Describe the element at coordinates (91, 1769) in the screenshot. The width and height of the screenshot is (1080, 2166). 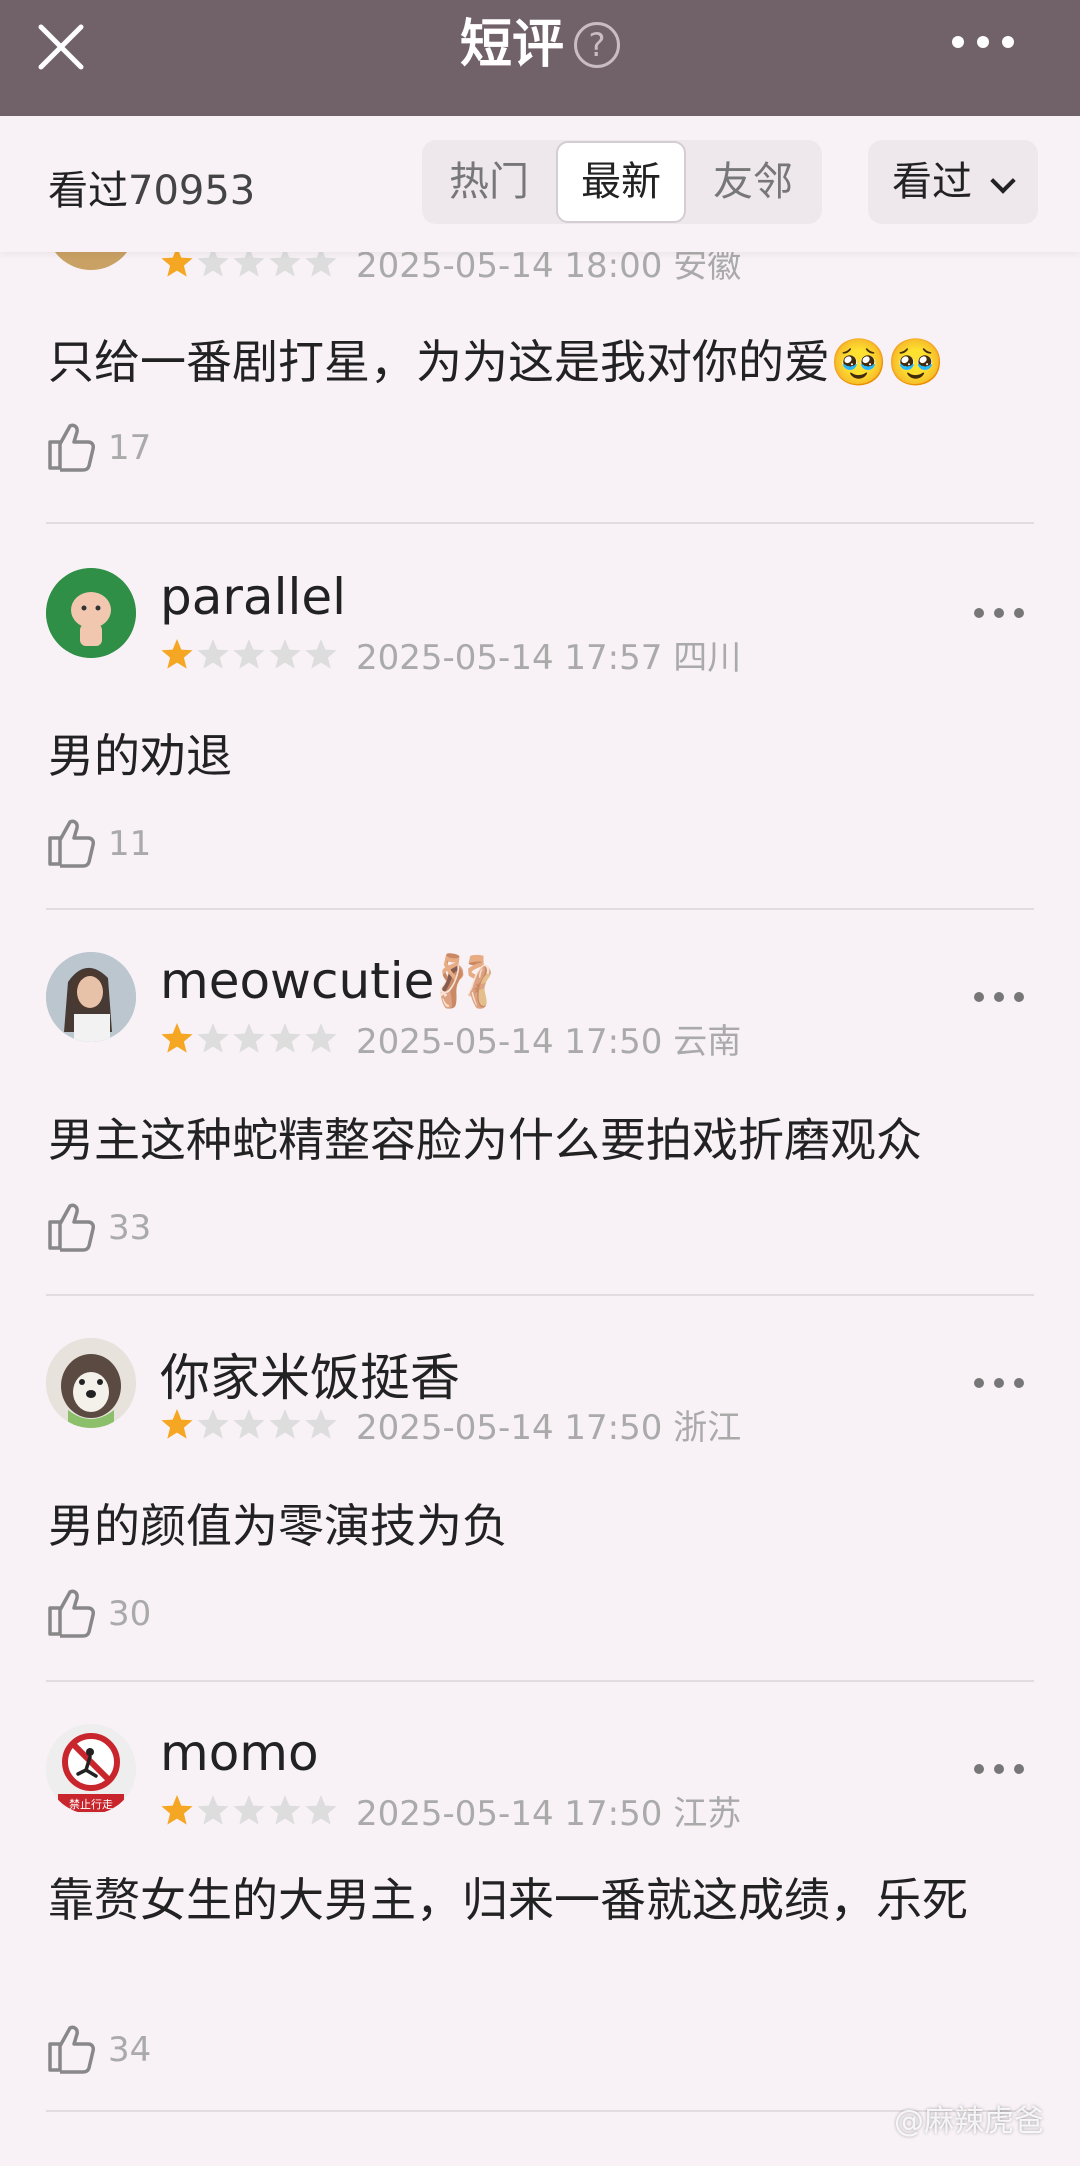
I see `avatar: 禁止行走` at that location.